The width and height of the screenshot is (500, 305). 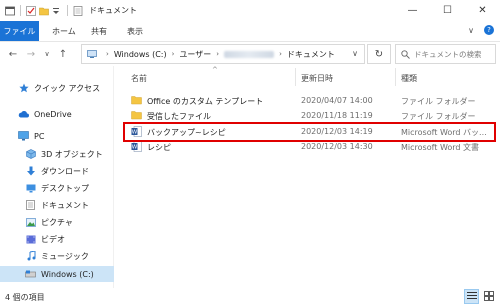 I want to click on file-name: バックアップ~レシピ, so click(x=186, y=132).